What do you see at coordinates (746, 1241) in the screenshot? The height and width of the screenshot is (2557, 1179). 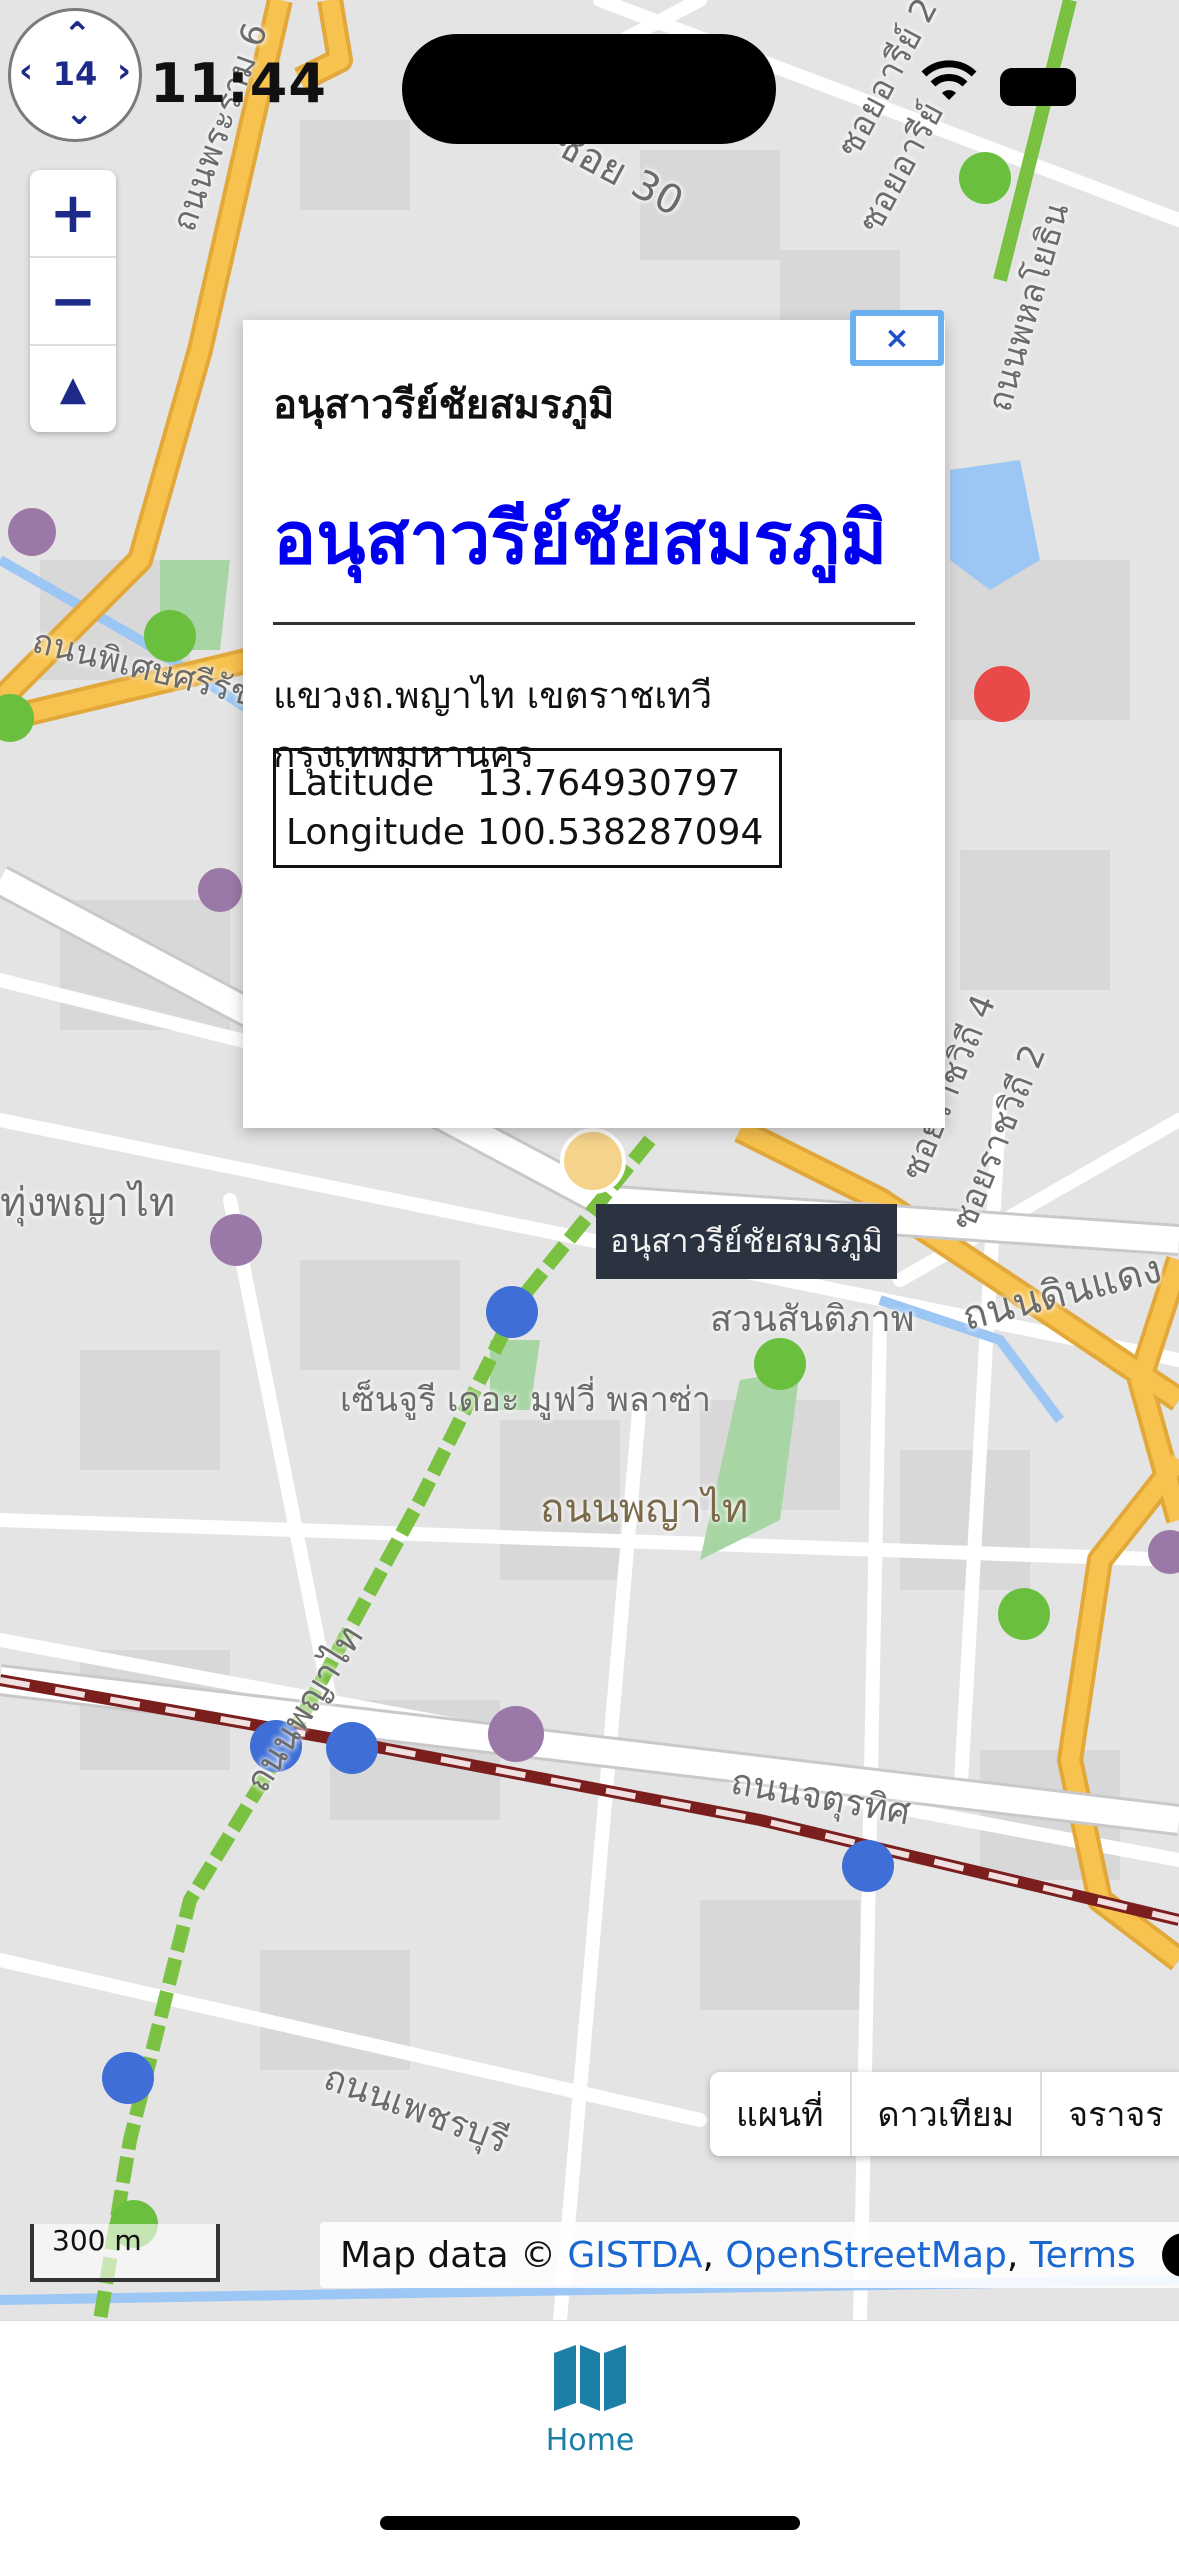 I see `marker-tooltip: อนุสาวรีย์ชัยสมรภูมิ` at bounding box center [746, 1241].